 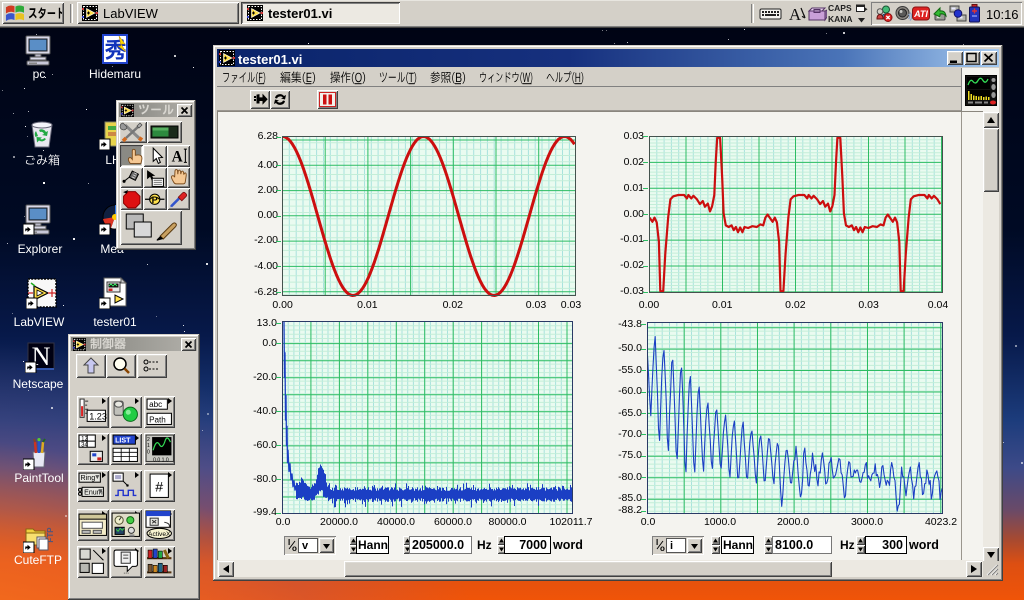 What do you see at coordinates (157, 419) in the screenshot?
I see `svg-text: Path` at bounding box center [157, 419].